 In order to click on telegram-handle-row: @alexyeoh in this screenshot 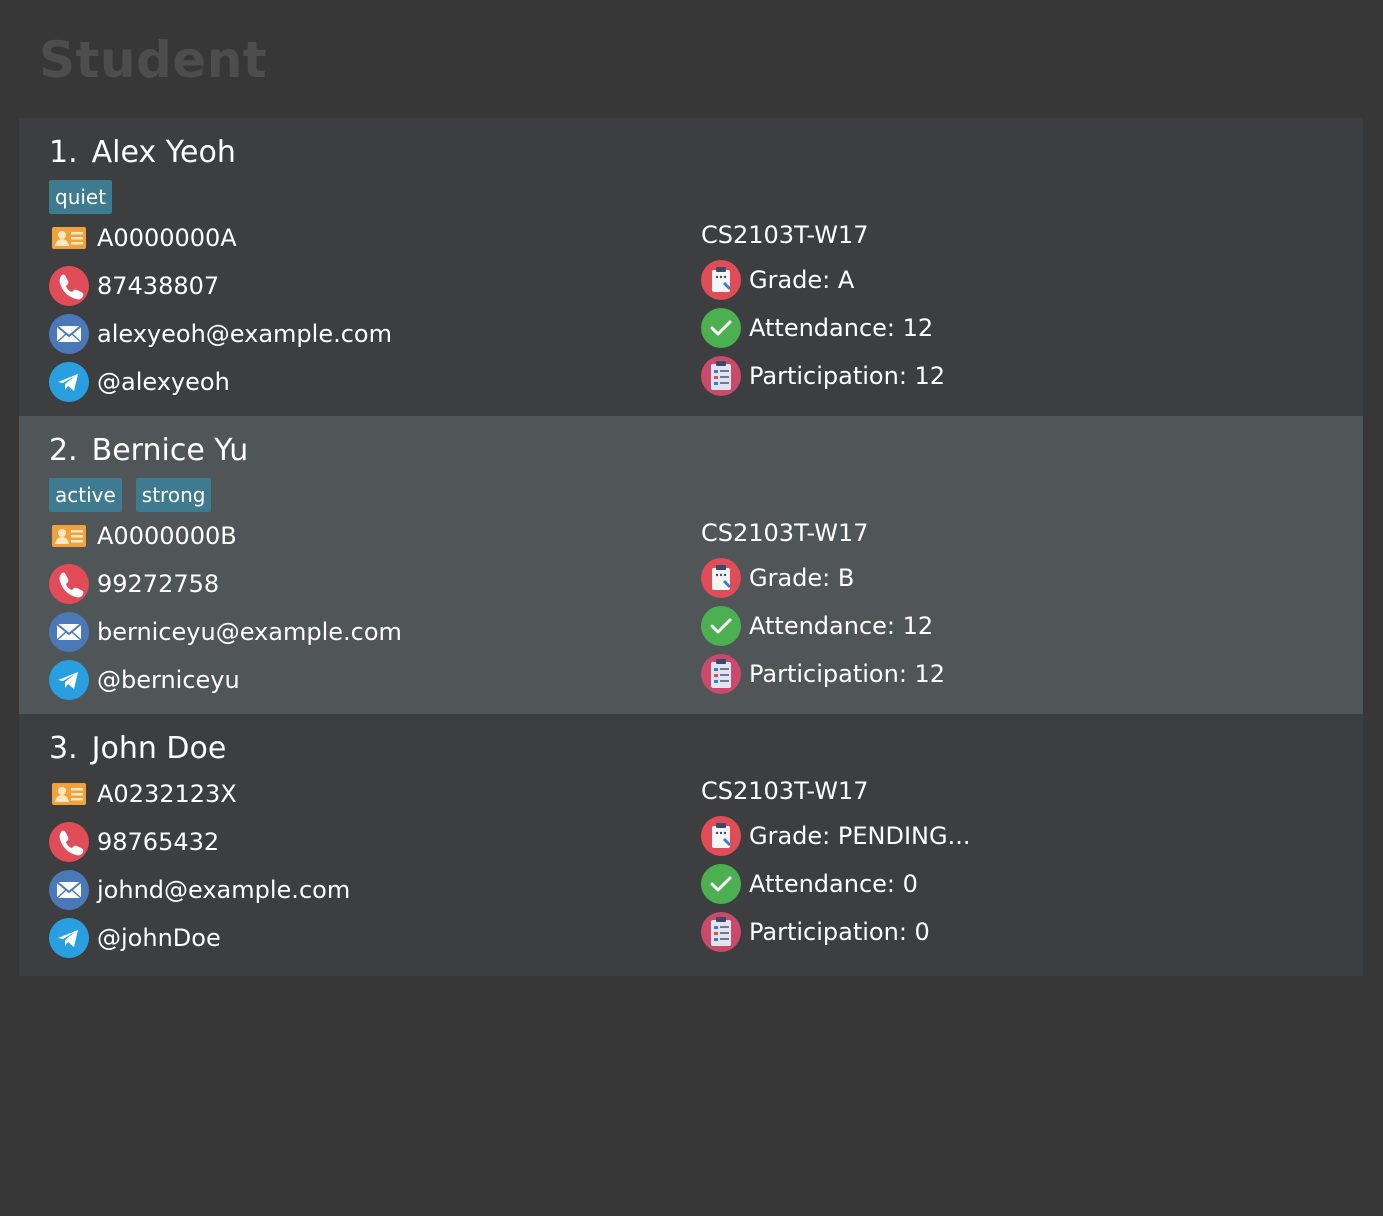, I will do `click(139, 382)`.